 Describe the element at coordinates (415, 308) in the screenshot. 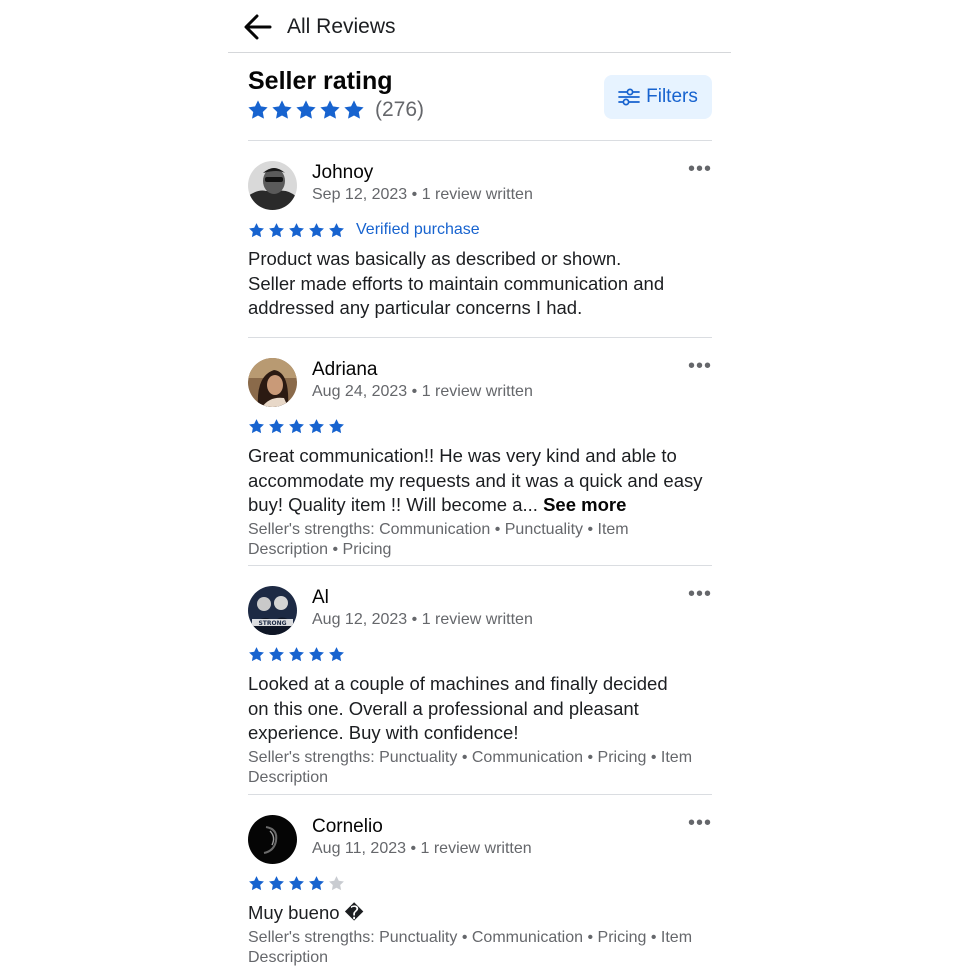

I see `review-text-line: addressed any particular concerns I had.` at that location.